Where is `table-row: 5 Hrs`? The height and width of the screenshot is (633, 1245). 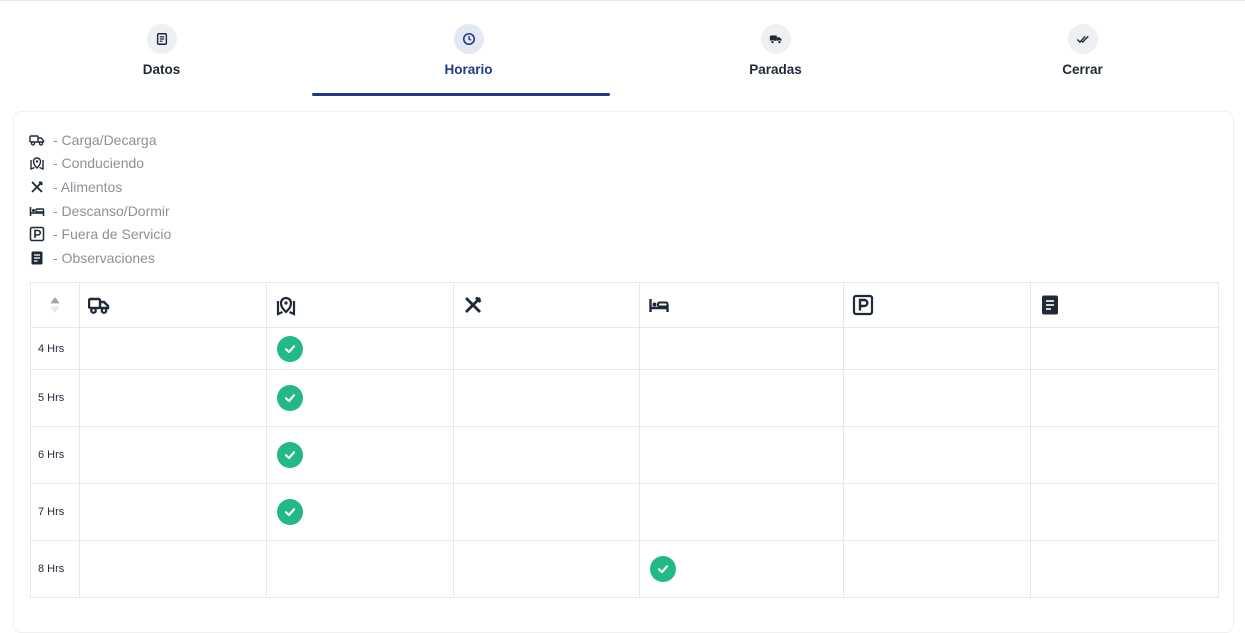
table-row: 5 Hrs is located at coordinates (624, 398).